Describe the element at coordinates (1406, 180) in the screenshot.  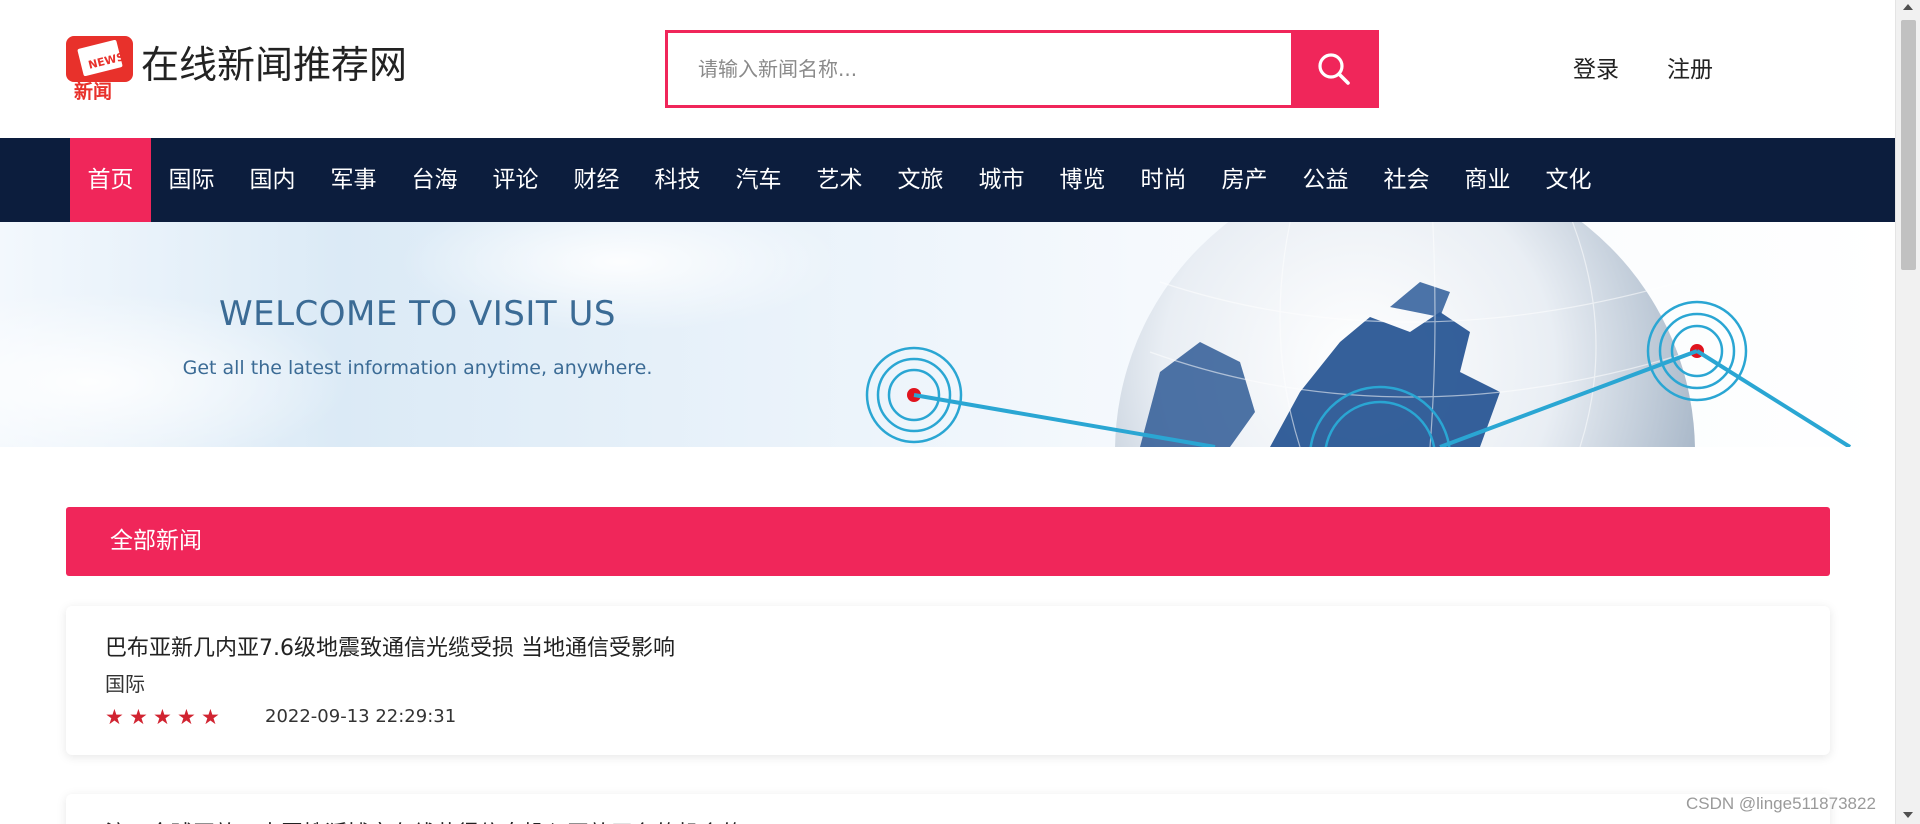
I see `nav-item-society: 社会` at that location.